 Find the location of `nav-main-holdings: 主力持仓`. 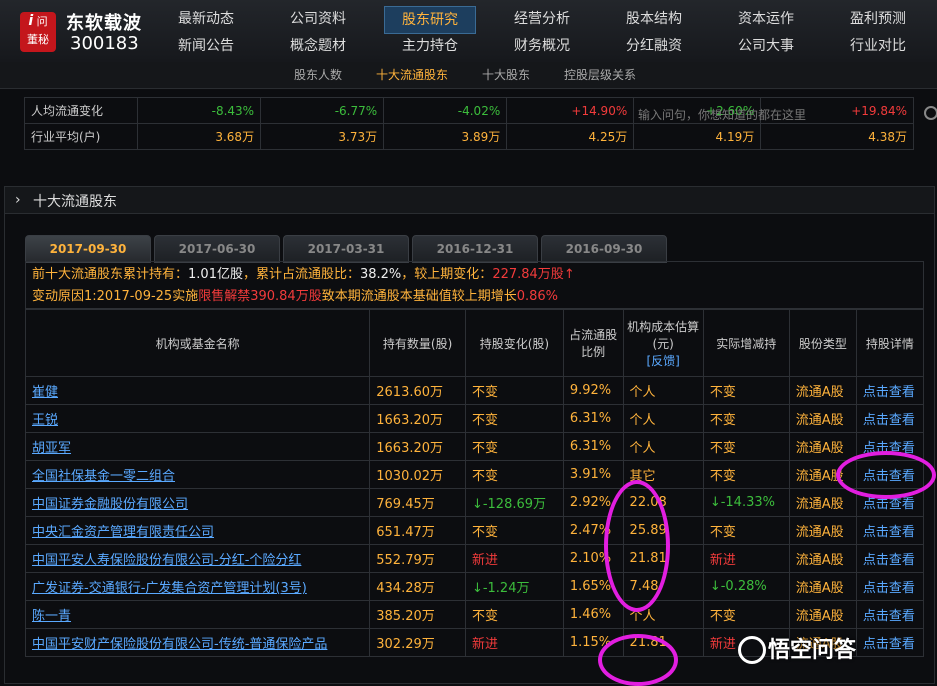

nav-main-holdings: 主力持仓 is located at coordinates (430, 46).